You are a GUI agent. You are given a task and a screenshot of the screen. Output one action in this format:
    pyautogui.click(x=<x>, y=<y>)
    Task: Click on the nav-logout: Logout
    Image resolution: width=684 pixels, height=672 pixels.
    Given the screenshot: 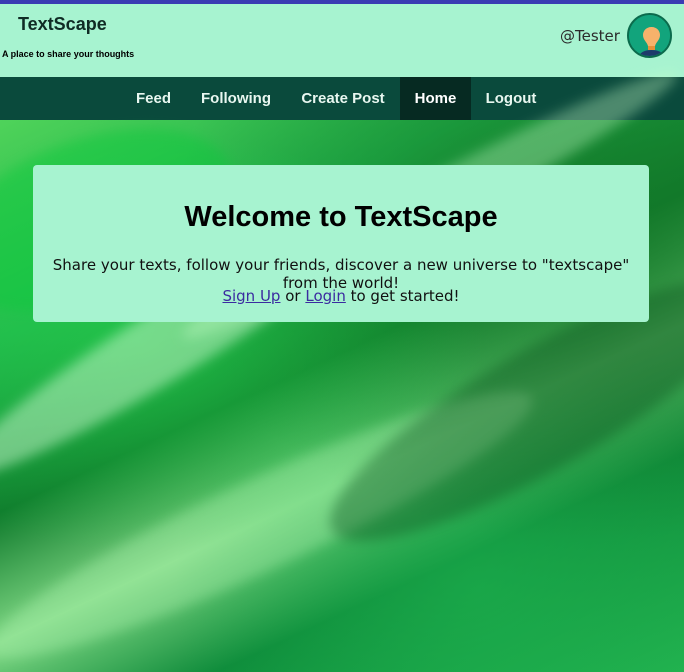 What is the action you would take?
    pyautogui.click(x=511, y=98)
    